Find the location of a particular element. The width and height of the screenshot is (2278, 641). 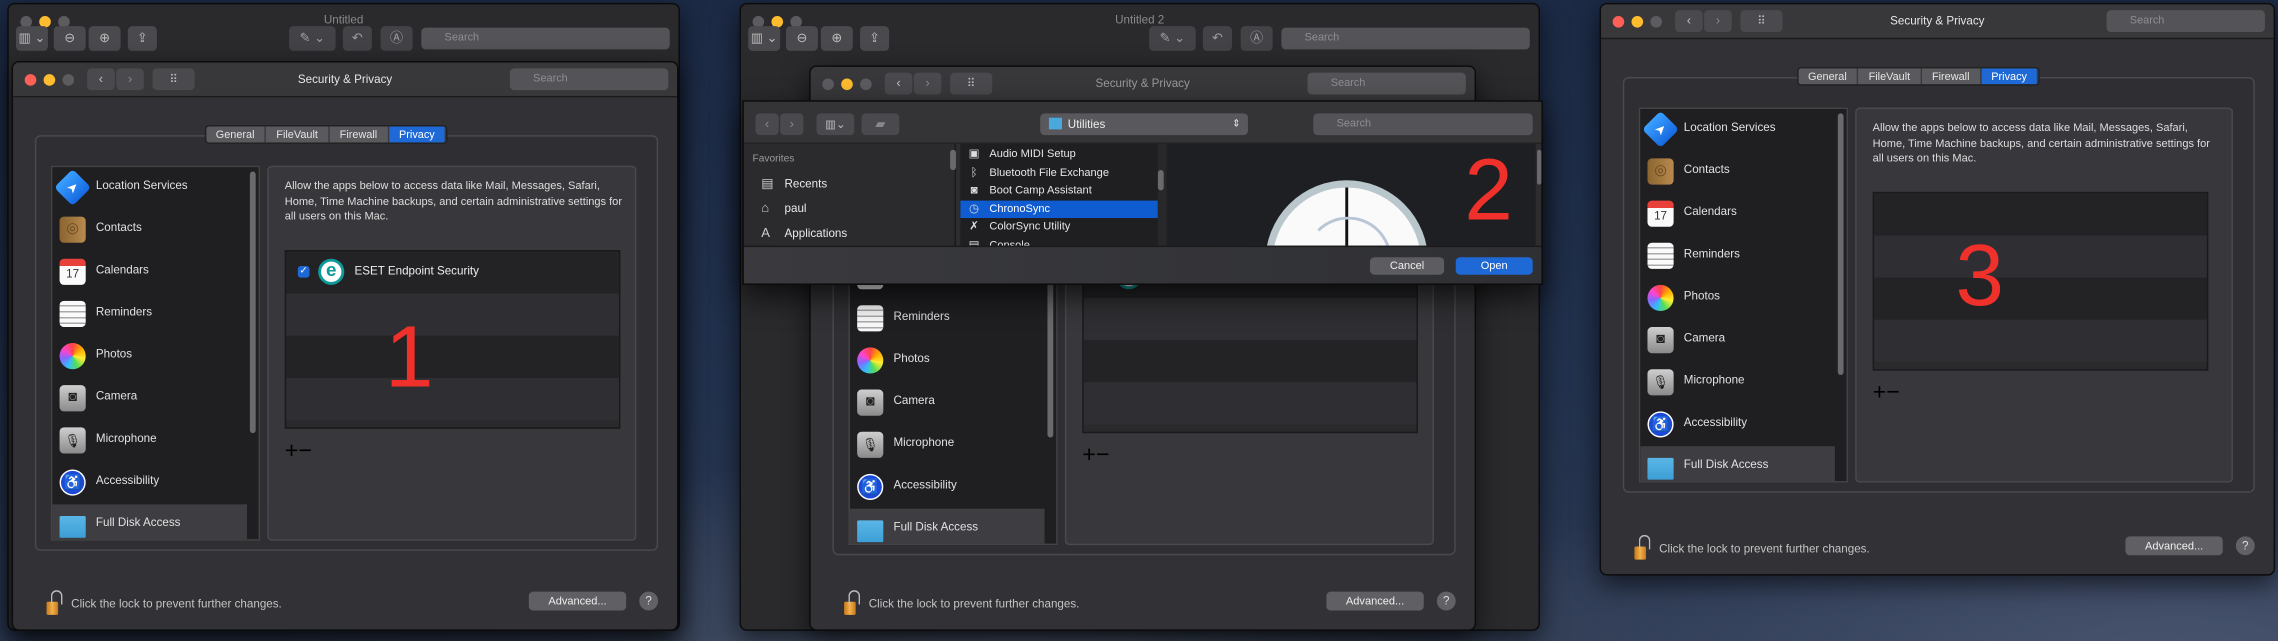

app-row: ✓ e ESET Endpoint Security is located at coordinates (452, 272).